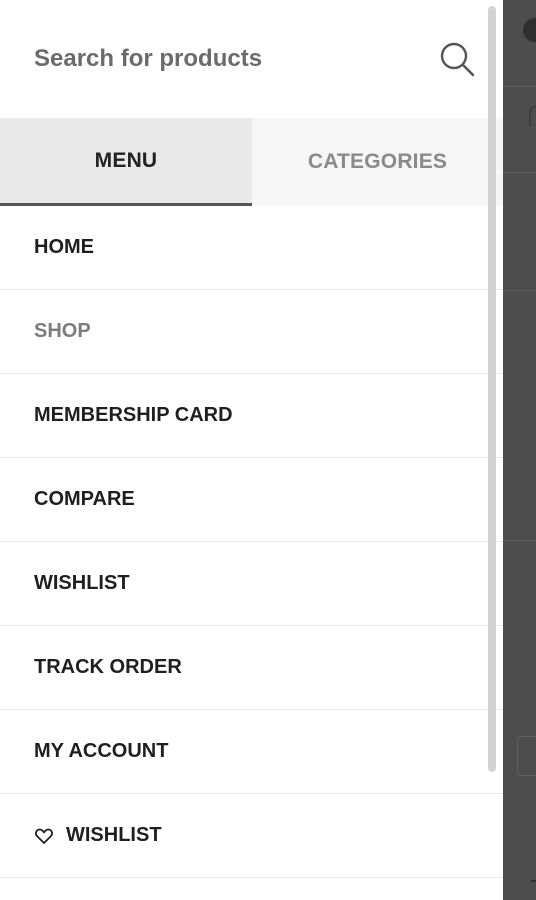  Describe the element at coordinates (251, 752) in the screenshot. I see `menu-item-my-account: MY ACCOUNT` at that location.